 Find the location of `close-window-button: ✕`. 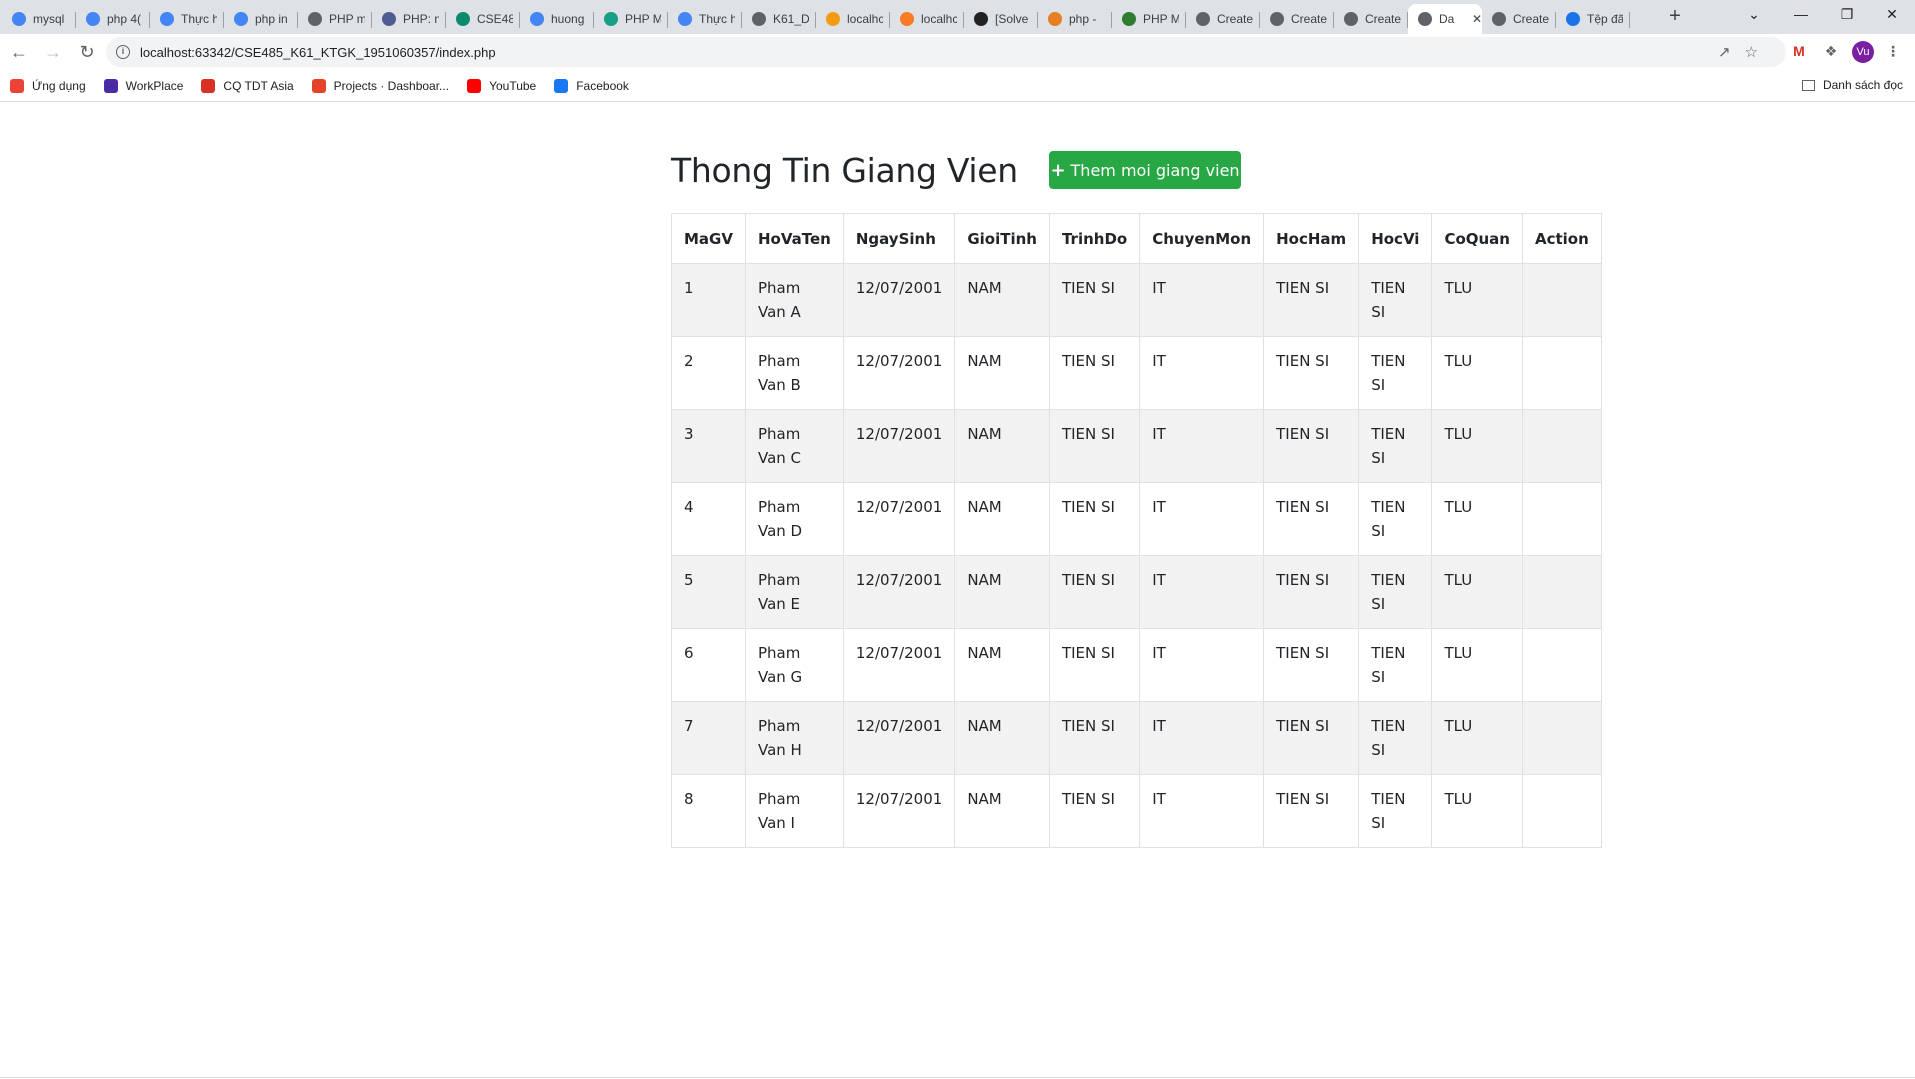

close-window-button: ✕ is located at coordinates (1892, 15).